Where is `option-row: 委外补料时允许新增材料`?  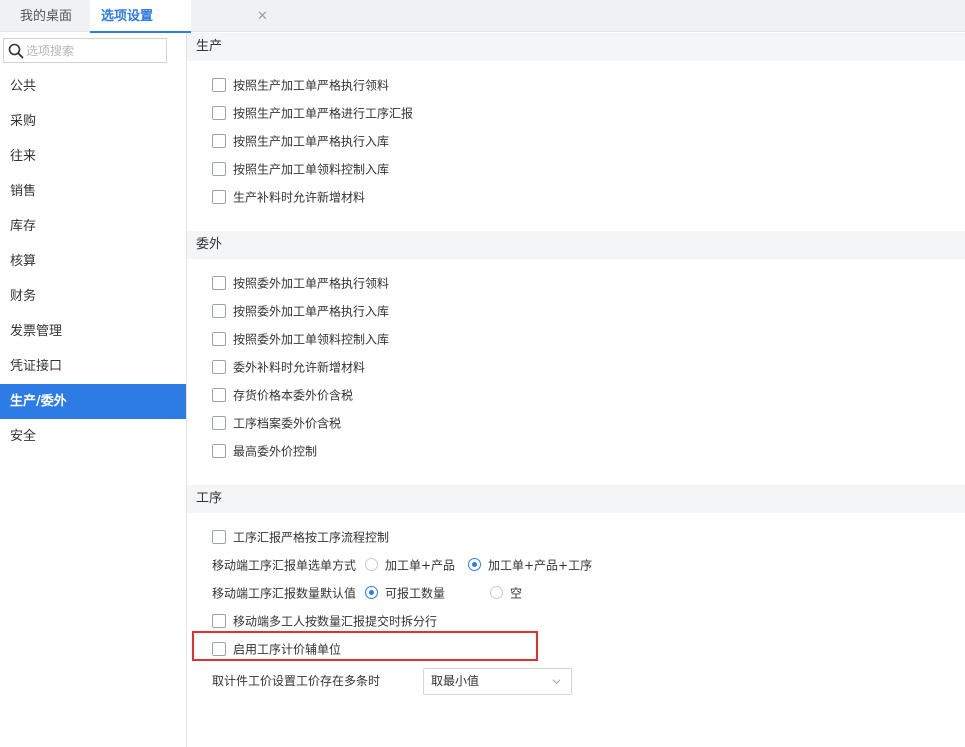
option-row: 委外补料时允许新增材料 is located at coordinates (288, 367).